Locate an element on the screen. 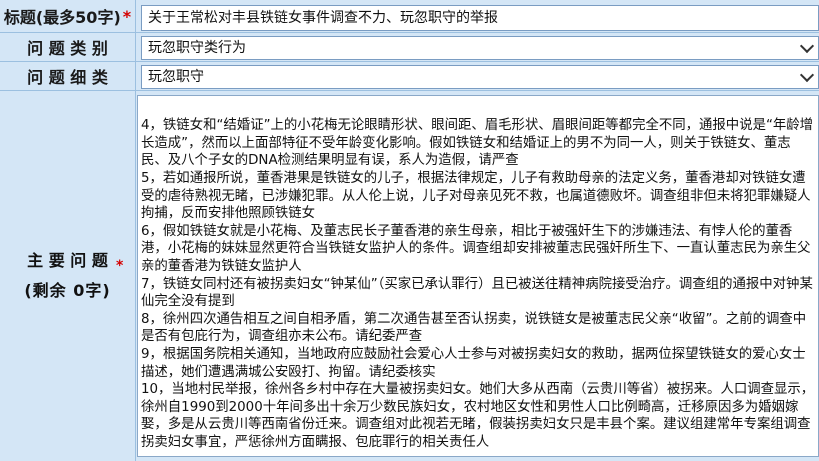  subcategory-label: 问 题 细 类 is located at coordinates (68, 76).